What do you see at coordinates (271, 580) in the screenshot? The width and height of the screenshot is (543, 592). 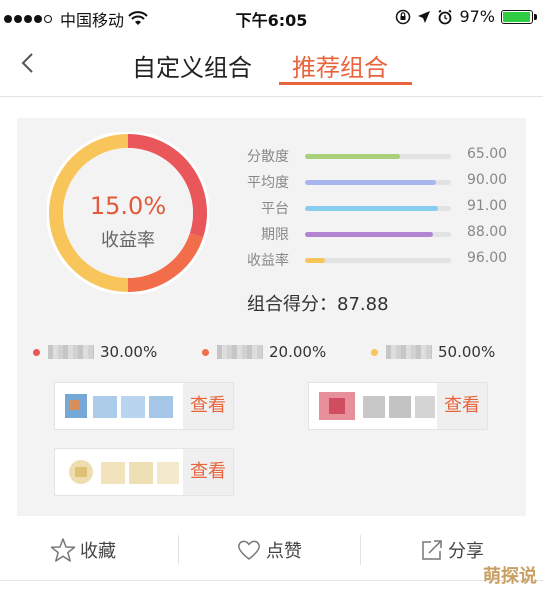 I see `bottom-divider` at bounding box center [271, 580].